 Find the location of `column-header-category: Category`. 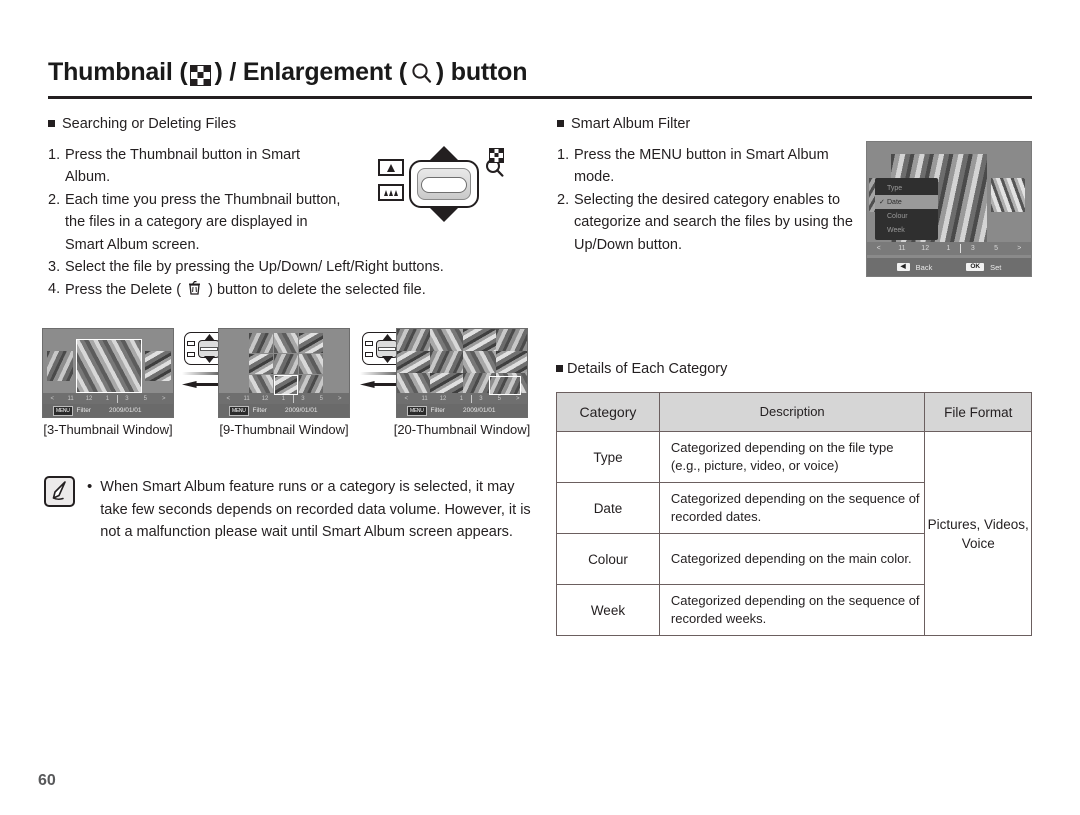

column-header-category: Category is located at coordinates (608, 412).